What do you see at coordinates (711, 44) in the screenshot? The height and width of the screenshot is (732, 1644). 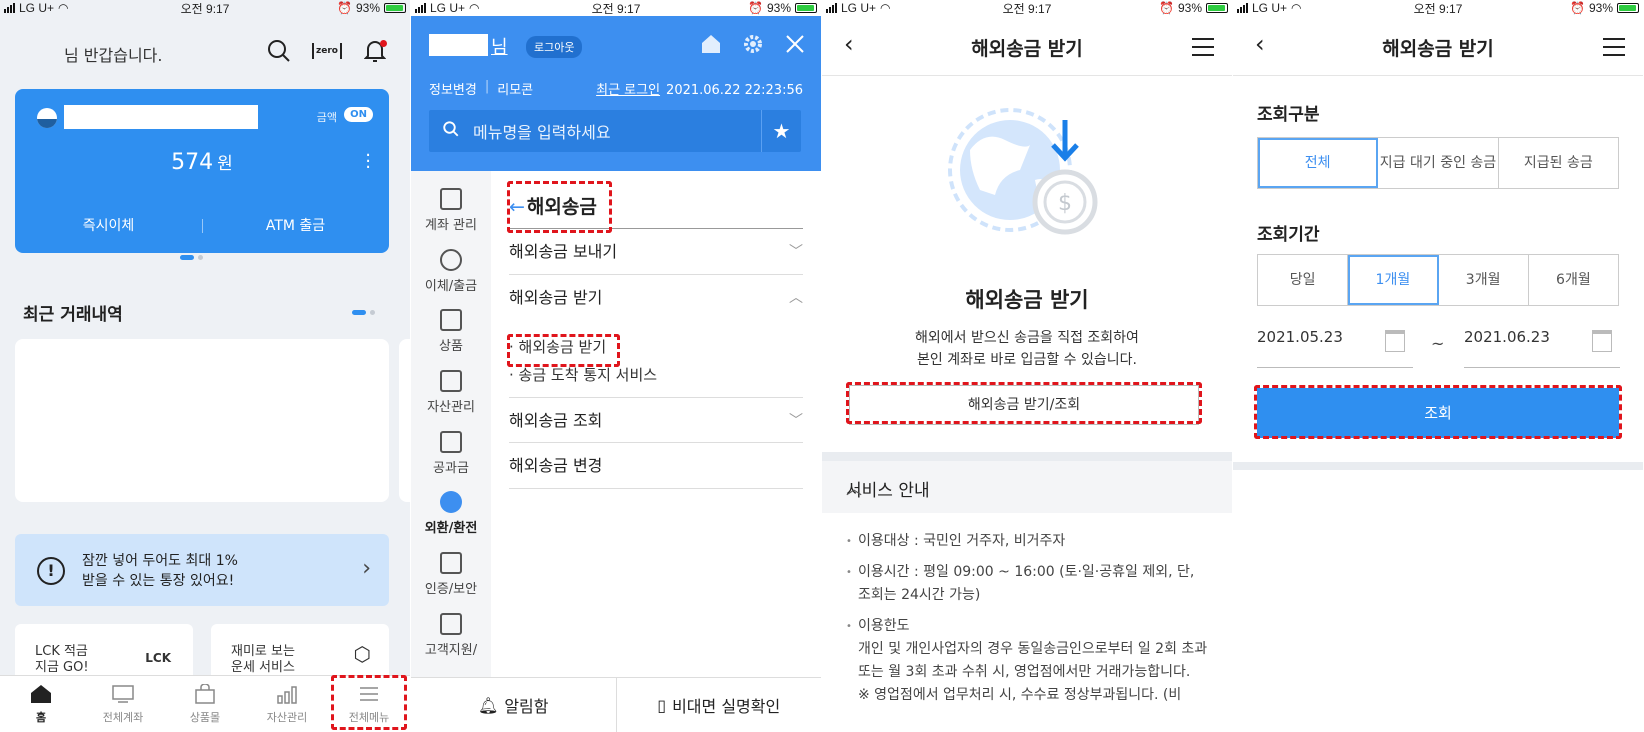 I see `home-icon` at bounding box center [711, 44].